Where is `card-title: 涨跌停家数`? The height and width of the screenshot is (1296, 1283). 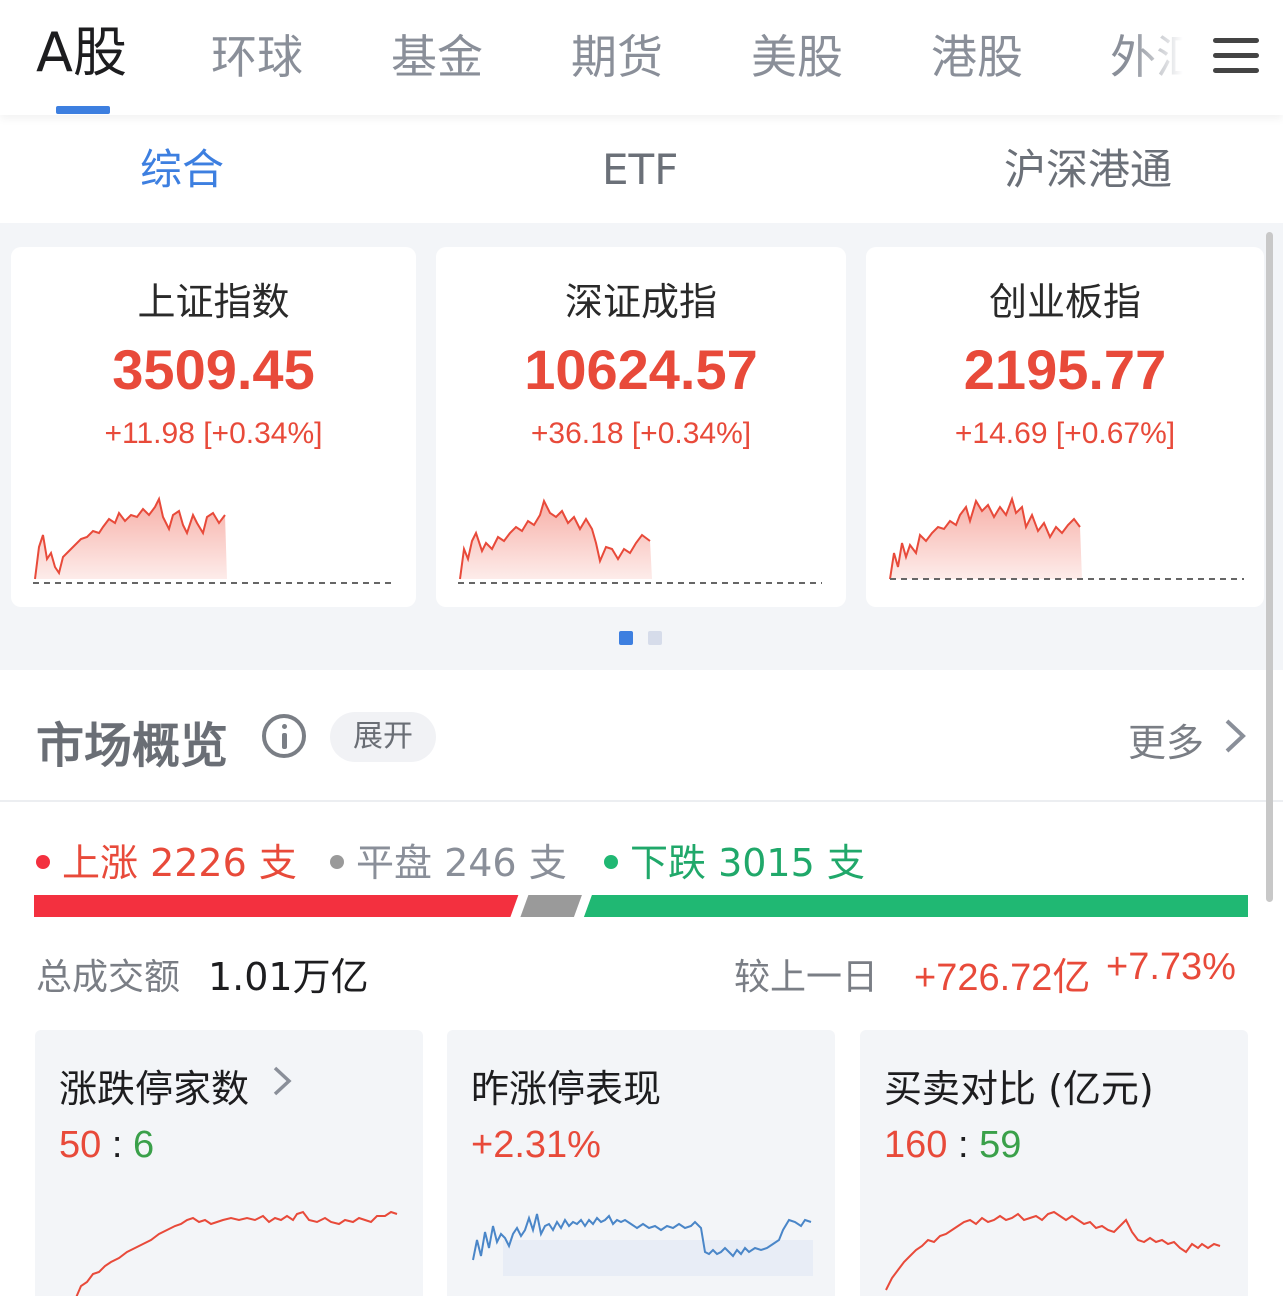 card-title: 涨跌停家数 is located at coordinates (154, 1089).